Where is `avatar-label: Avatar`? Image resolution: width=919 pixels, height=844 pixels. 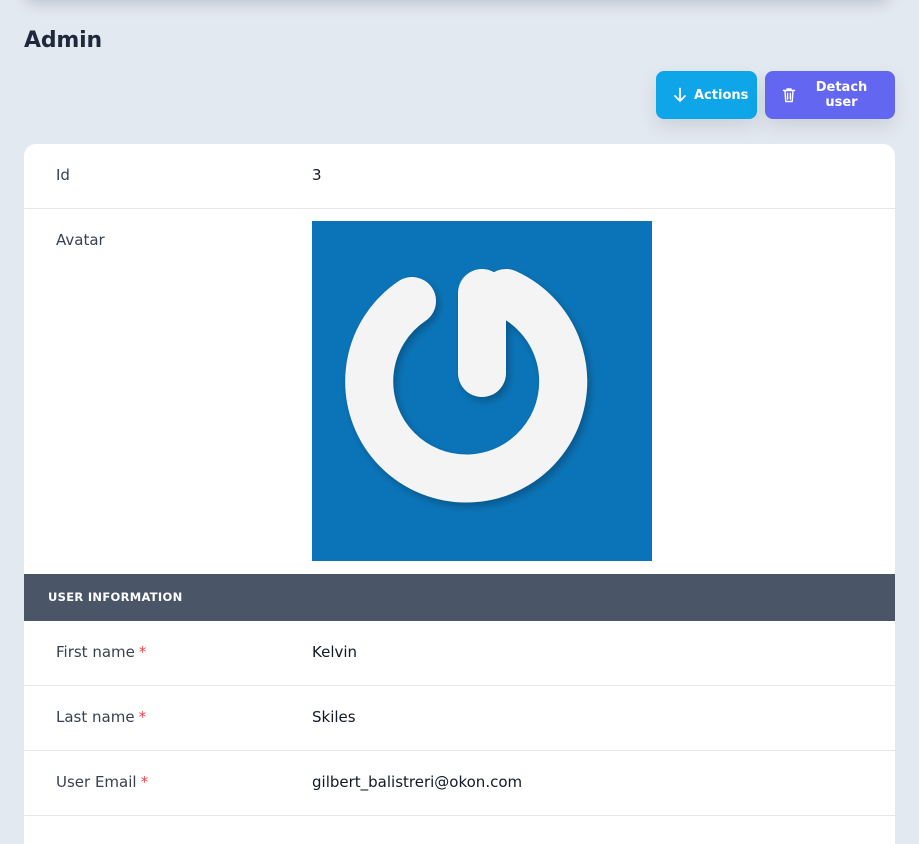 avatar-label: Avatar is located at coordinates (80, 240).